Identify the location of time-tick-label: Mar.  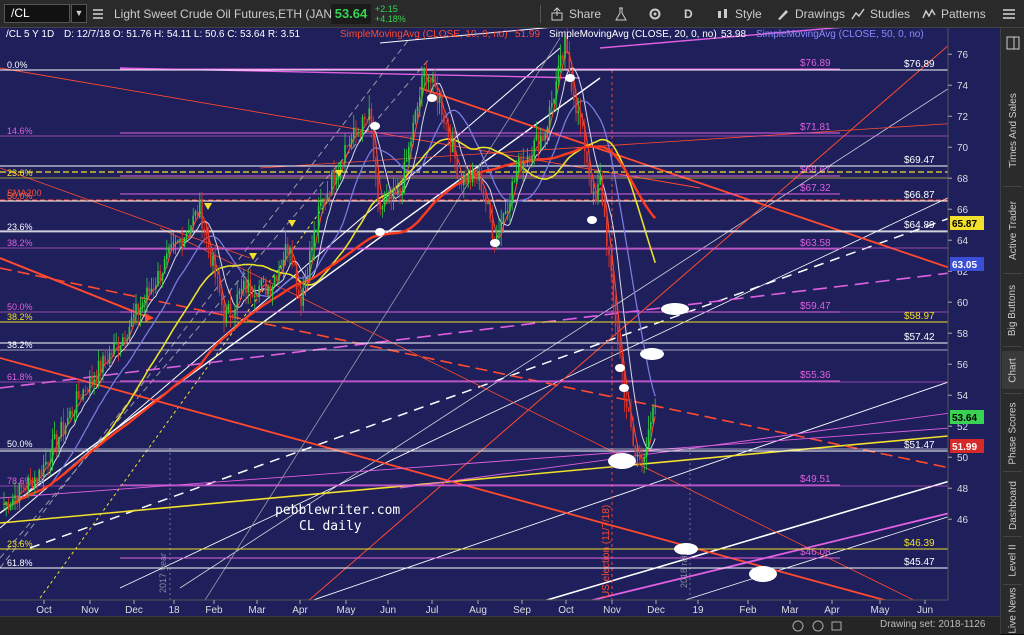
(257, 610).